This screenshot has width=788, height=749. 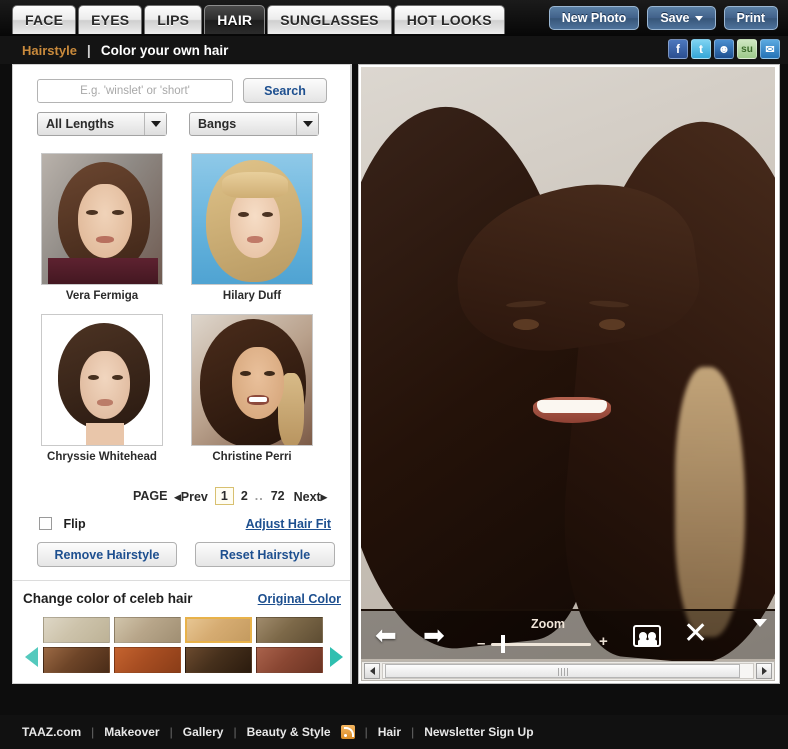 I want to click on tab-eyes: EYES, so click(x=110, y=19).